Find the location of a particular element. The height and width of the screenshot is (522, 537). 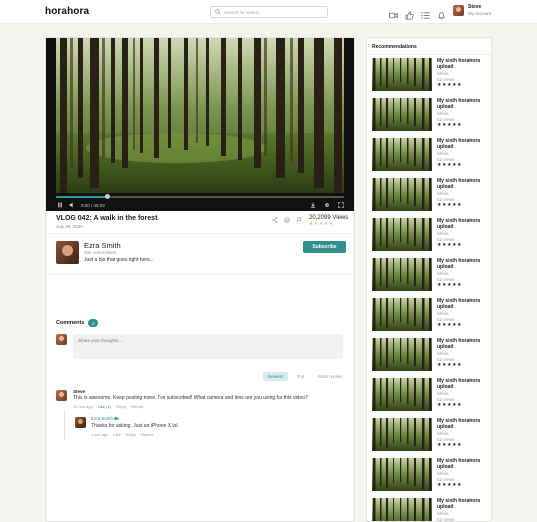

star-empty-icon: ★ is located at coordinates (459, 205).